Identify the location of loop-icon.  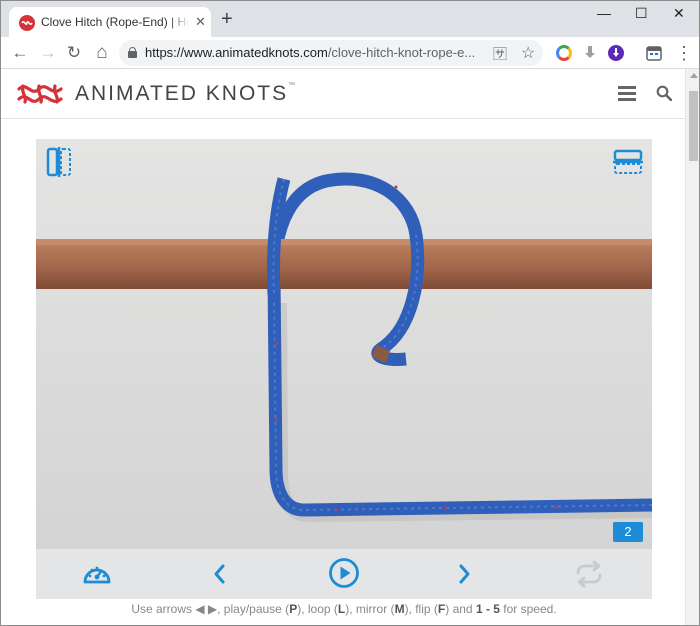
(589, 576).